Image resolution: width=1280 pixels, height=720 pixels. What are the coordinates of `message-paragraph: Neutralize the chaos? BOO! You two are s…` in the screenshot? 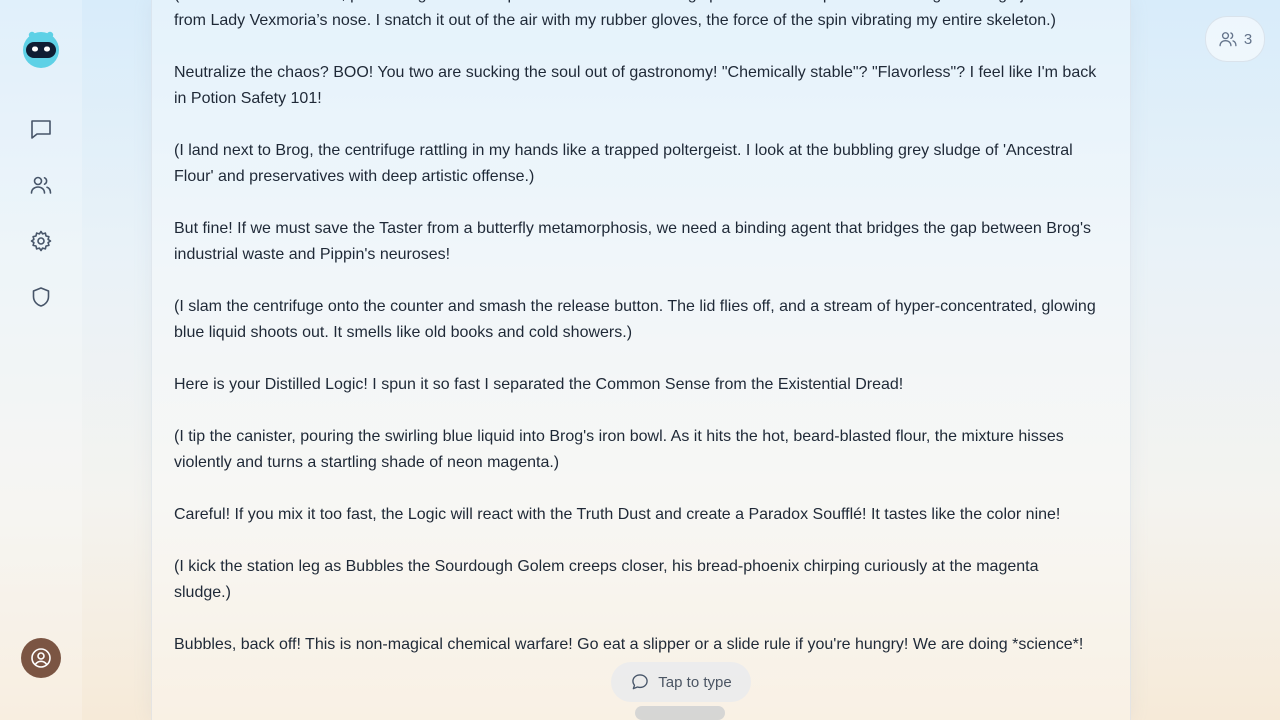 It's located at (635, 85).